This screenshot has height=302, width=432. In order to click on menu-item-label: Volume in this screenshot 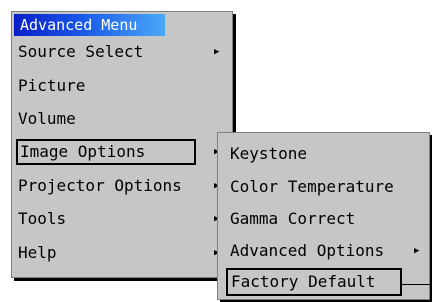, I will do `click(47, 118)`.